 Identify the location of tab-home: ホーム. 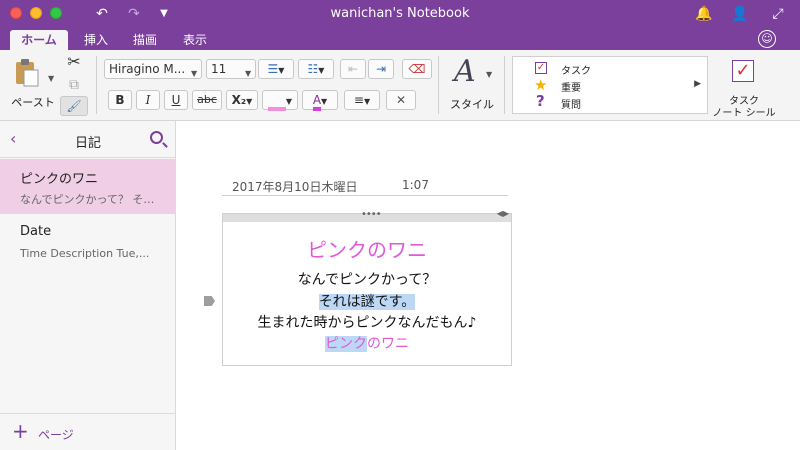
(39, 40).